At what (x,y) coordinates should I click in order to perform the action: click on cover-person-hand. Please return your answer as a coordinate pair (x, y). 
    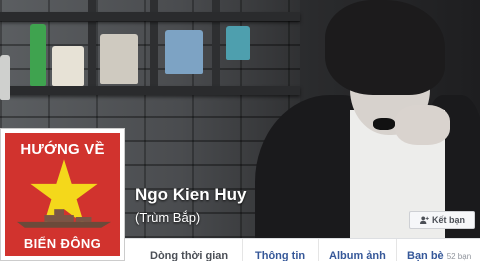
    Looking at the image, I should click on (422, 125).